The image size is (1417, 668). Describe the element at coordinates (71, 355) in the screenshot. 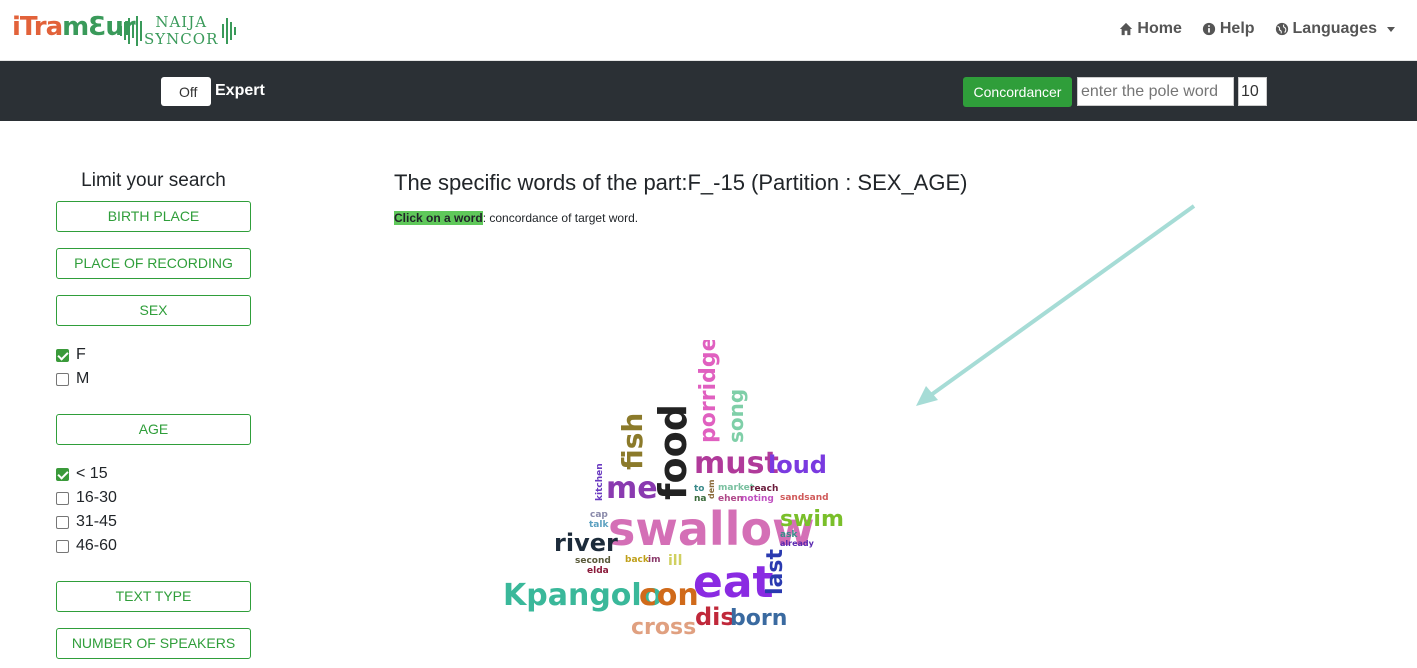

I see `sex-option-f: F` at that location.